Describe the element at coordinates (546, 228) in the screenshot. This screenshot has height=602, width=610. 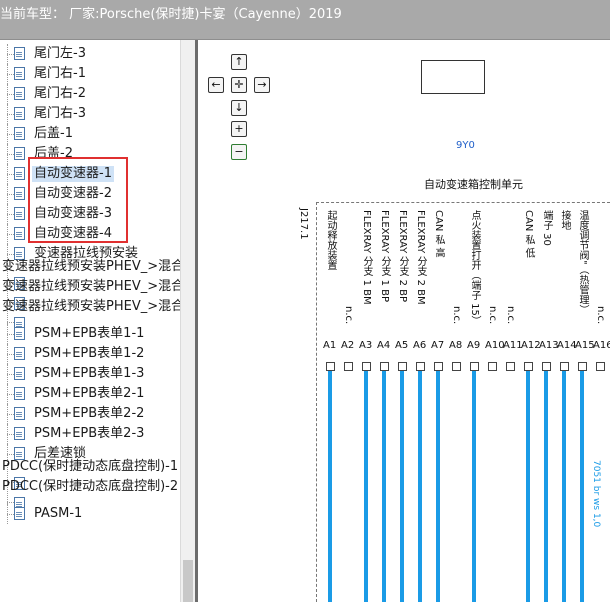
I see `pin-function-label: 端子 30` at that location.